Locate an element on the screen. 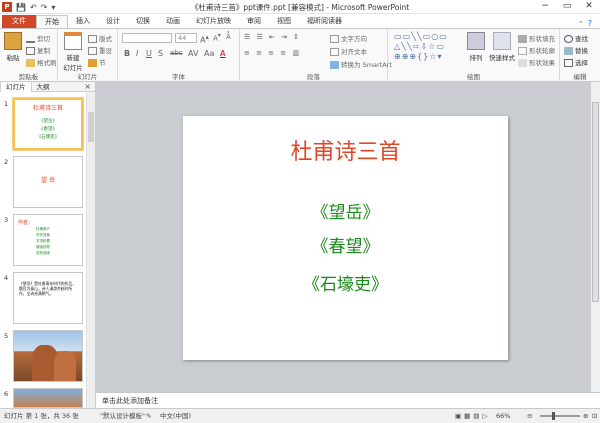  view-buttons: ▣▦▤▷ is located at coordinates (472, 416).